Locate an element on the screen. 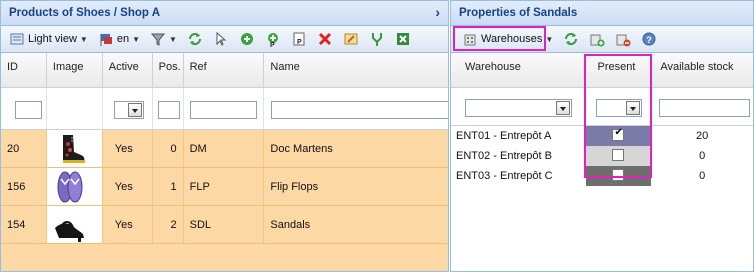  column-header-warehouse: Warehouse is located at coordinates (518, 70).